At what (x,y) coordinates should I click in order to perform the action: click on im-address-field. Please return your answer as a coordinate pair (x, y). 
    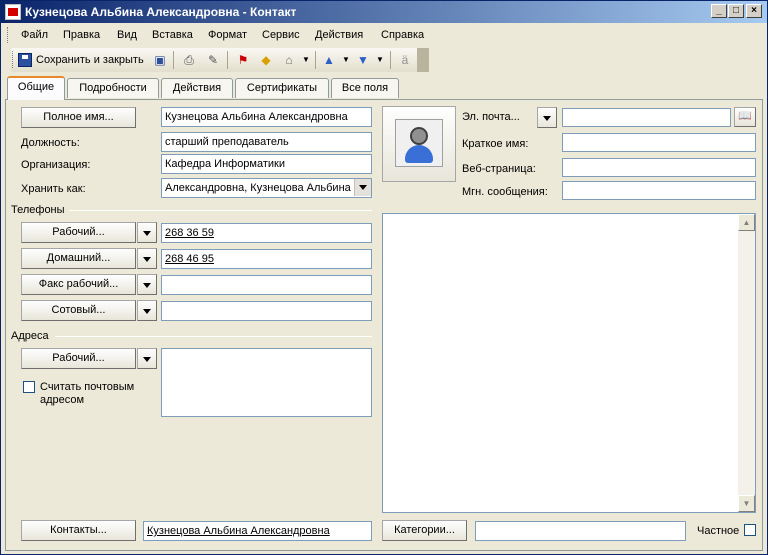
    Looking at the image, I should click on (659, 190).